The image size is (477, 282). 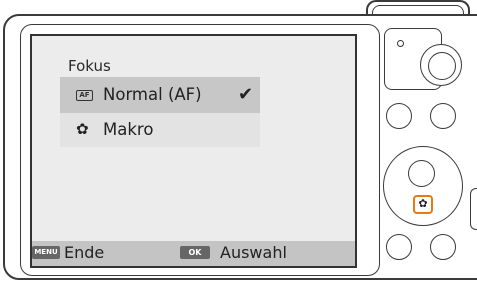 I want to click on menu-item-normal-af: AF Normal (AF) ✔, so click(x=160, y=95).